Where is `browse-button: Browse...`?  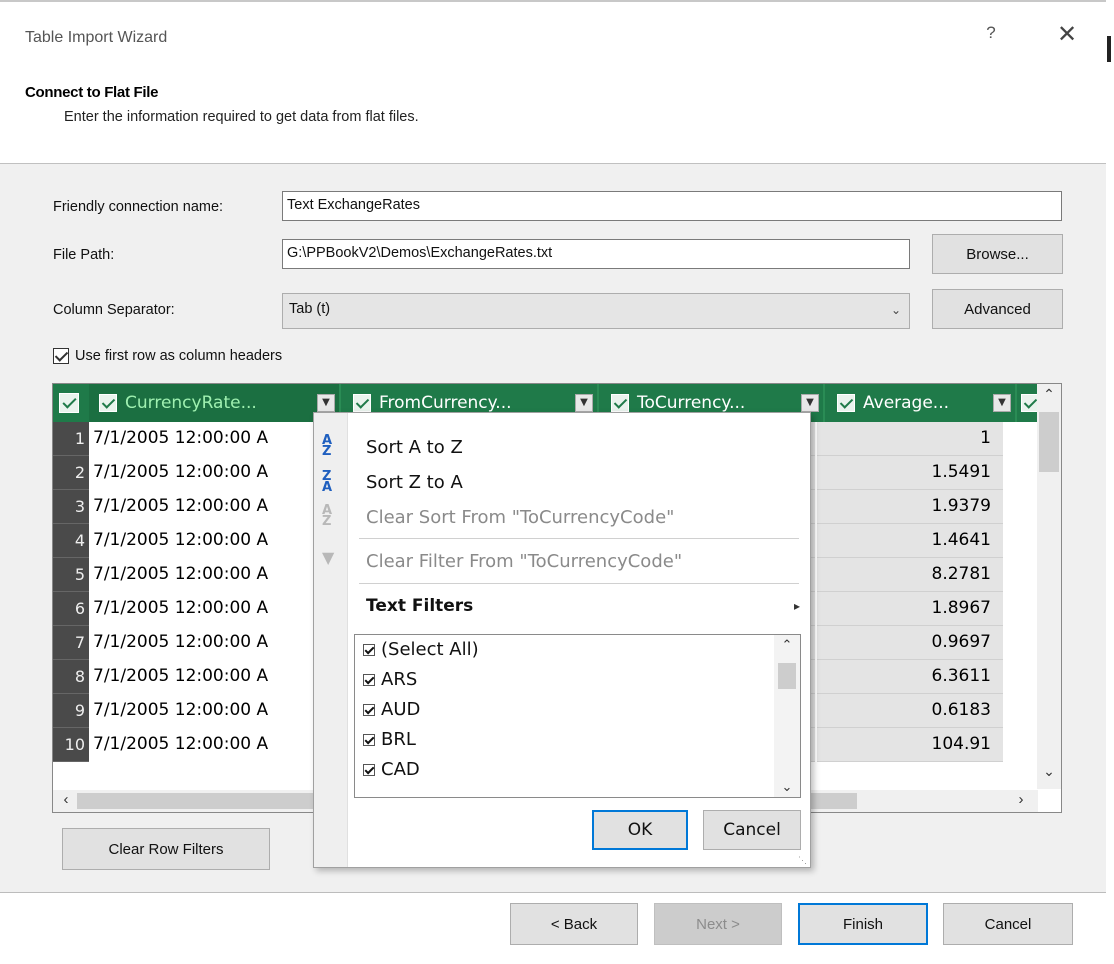 browse-button: Browse... is located at coordinates (997, 254).